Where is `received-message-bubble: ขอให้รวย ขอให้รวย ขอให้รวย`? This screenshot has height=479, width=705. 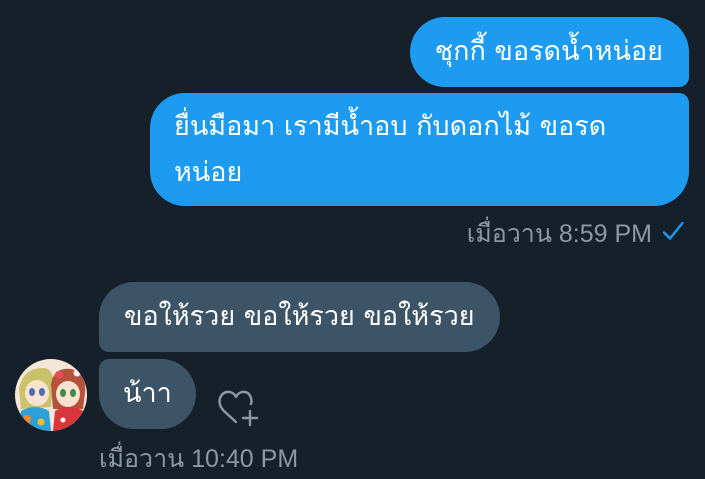 received-message-bubble: ขอให้รวย ขอให้รวย ขอให้รวย is located at coordinates (299, 317).